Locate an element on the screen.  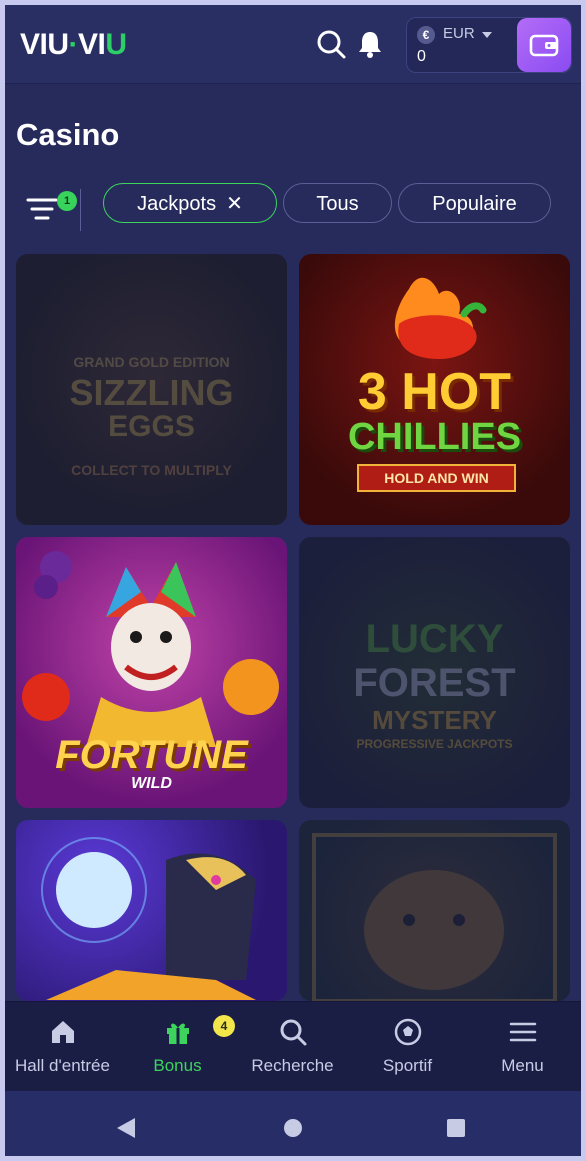
brand-logo: VIU·VIU is located at coordinates (73, 45).